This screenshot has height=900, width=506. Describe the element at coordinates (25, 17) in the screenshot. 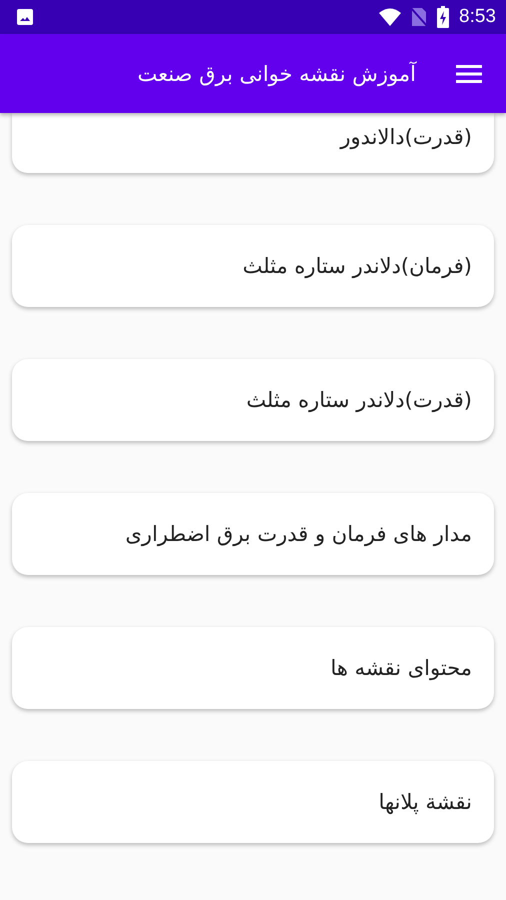

I see `image-icon` at that location.